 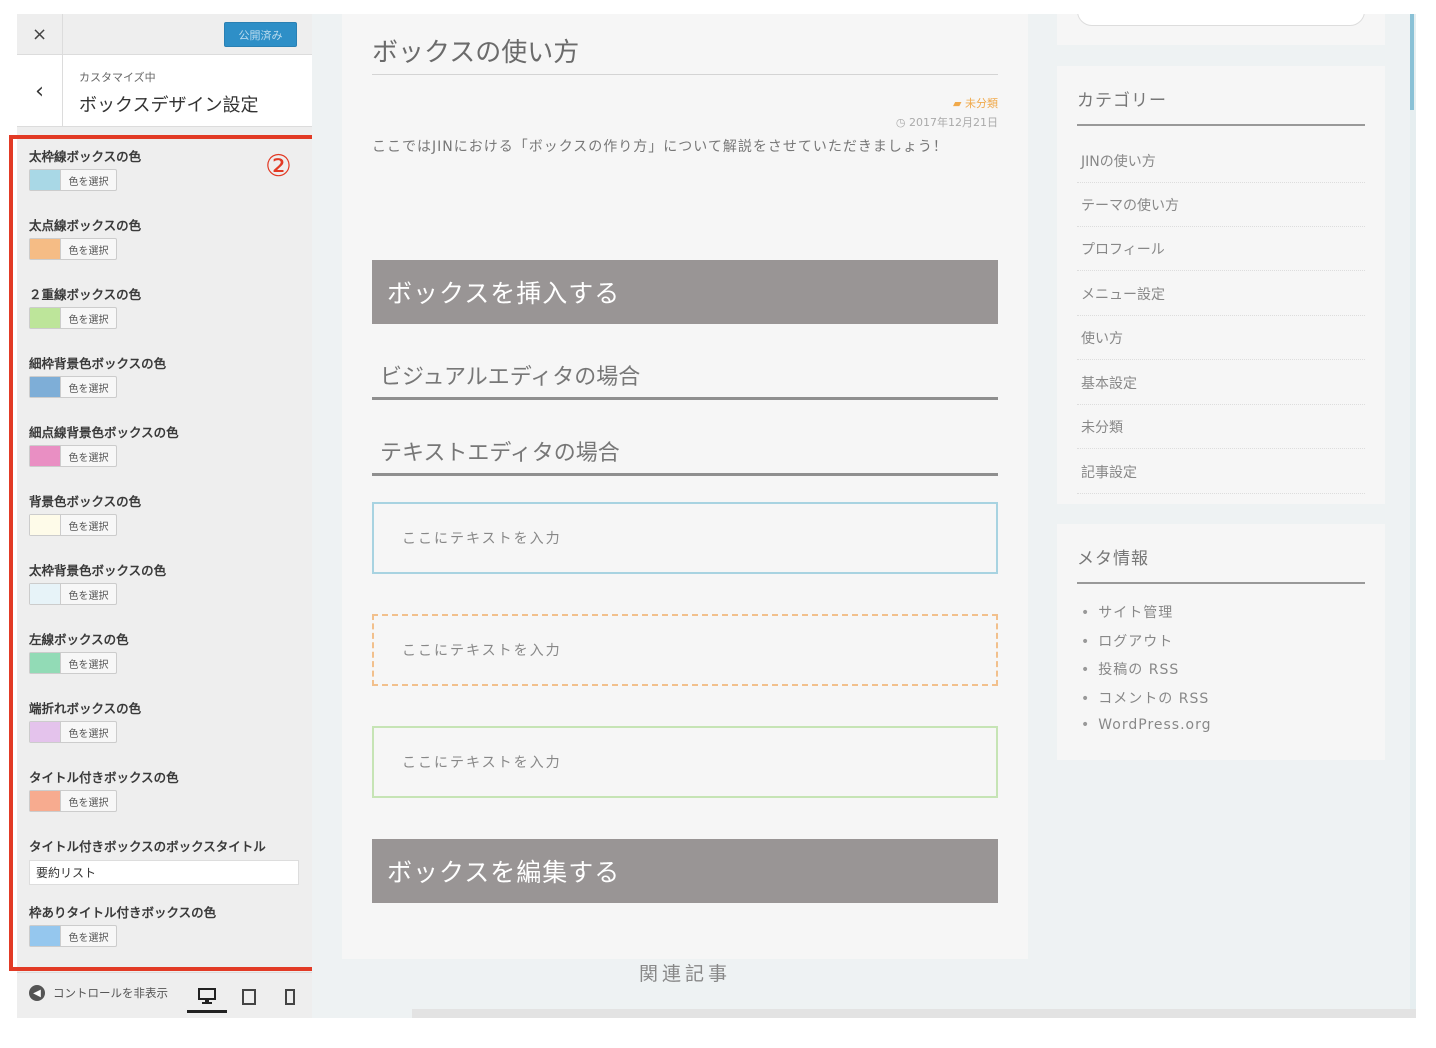 I want to click on dashed-border-box-sample: ここにテキストを入力, so click(x=685, y=650).